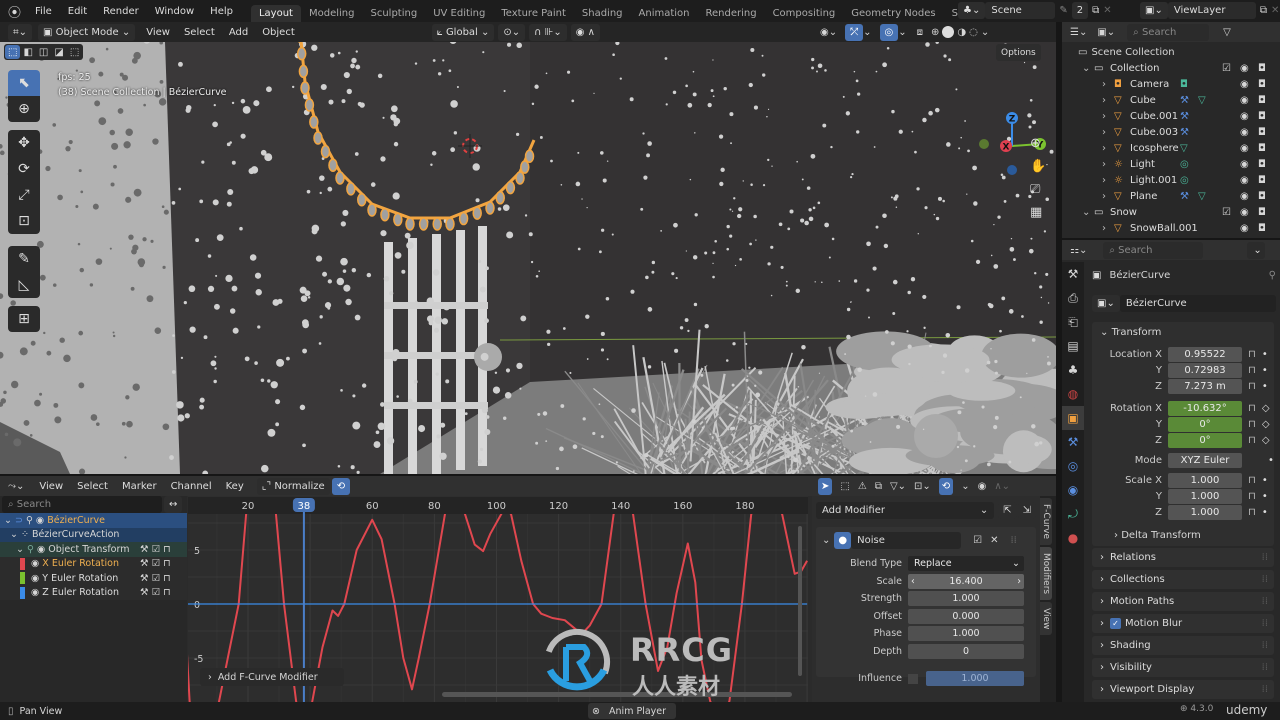 This screenshot has height=720, width=1280. Describe the element at coordinates (1073, 394) in the screenshot. I see `world-tab-icon: ◍` at that location.